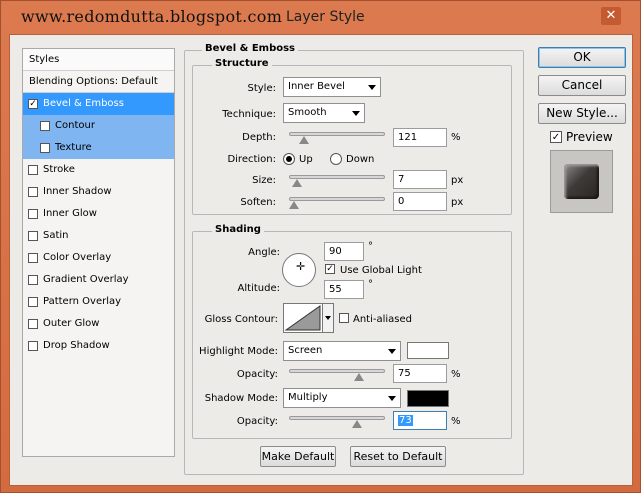 The image size is (641, 493). What do you see at coordinates (301, 266) in the screenshot?
I see `crosshair-icon: ✛` at bounding box center [301, 266].